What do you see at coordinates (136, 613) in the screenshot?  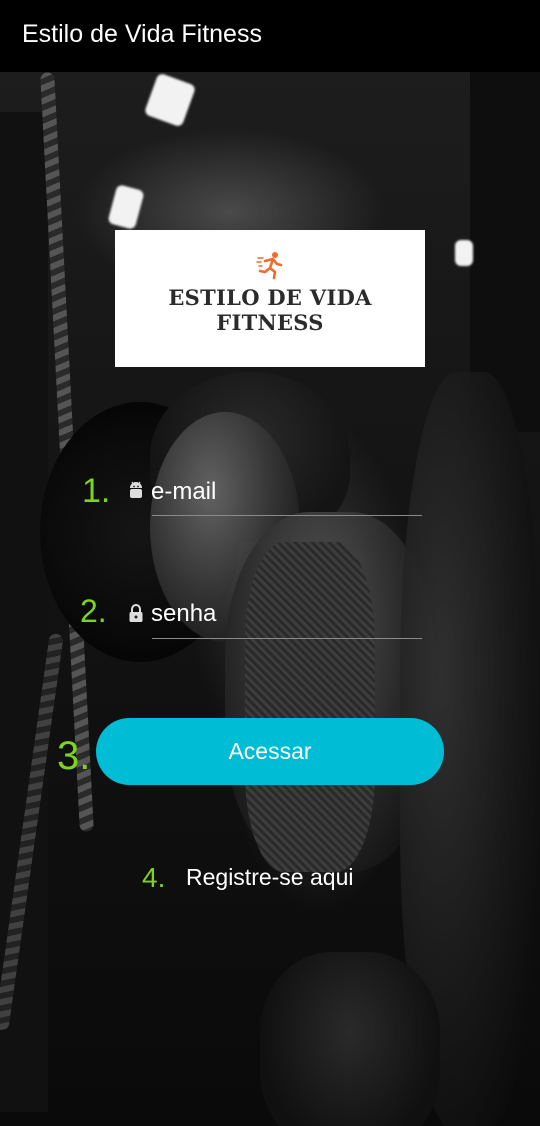 I see `lock-icon` at bounding box center [136, 613].